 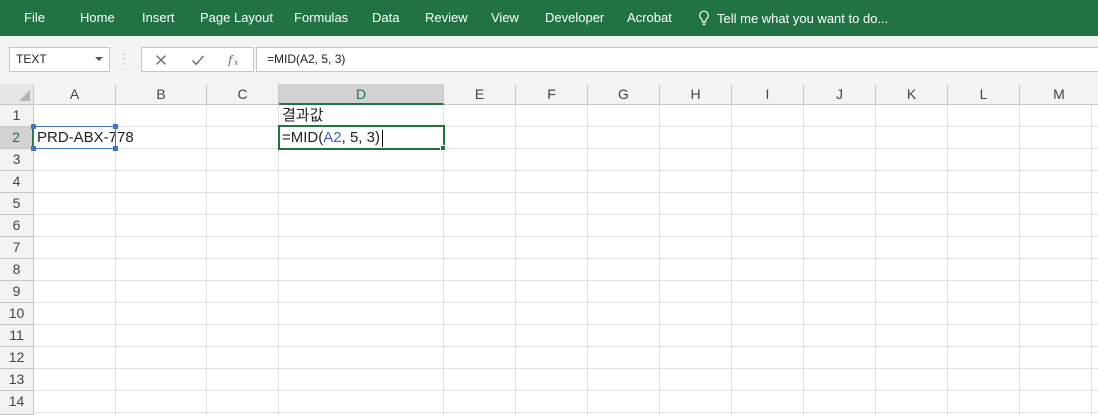 I want to click on column-header-m: M, so click(x=1059, y=94).